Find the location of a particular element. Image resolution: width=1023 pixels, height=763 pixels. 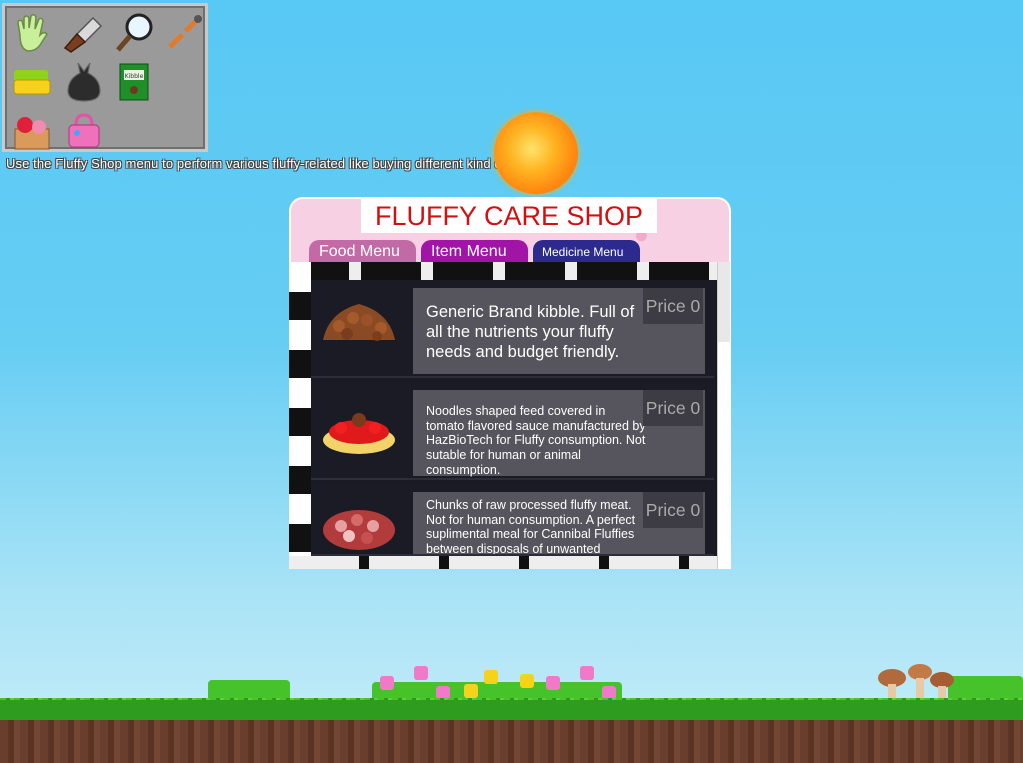

panel-left-border is located at coordinates (300, 415).